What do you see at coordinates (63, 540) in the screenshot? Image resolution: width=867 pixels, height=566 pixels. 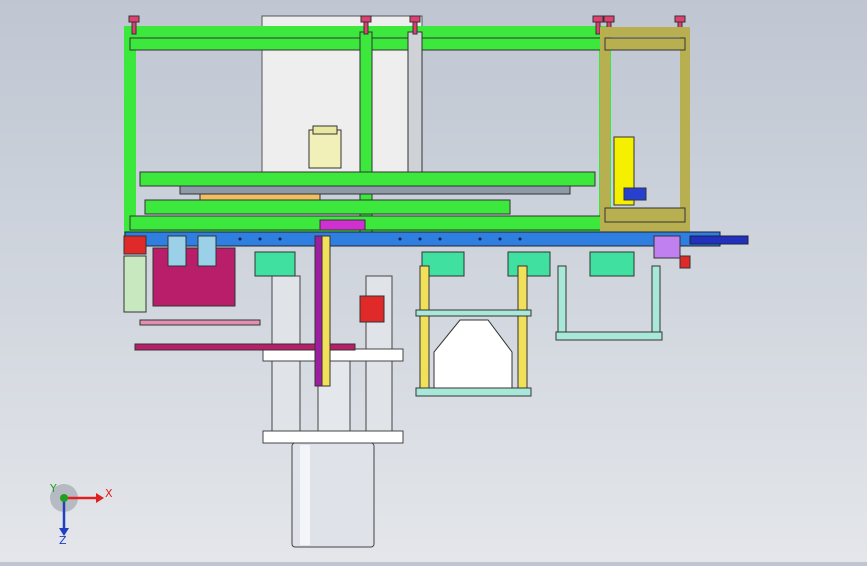 I see `z-axis-label: Z` at bounding box center [63, 540].